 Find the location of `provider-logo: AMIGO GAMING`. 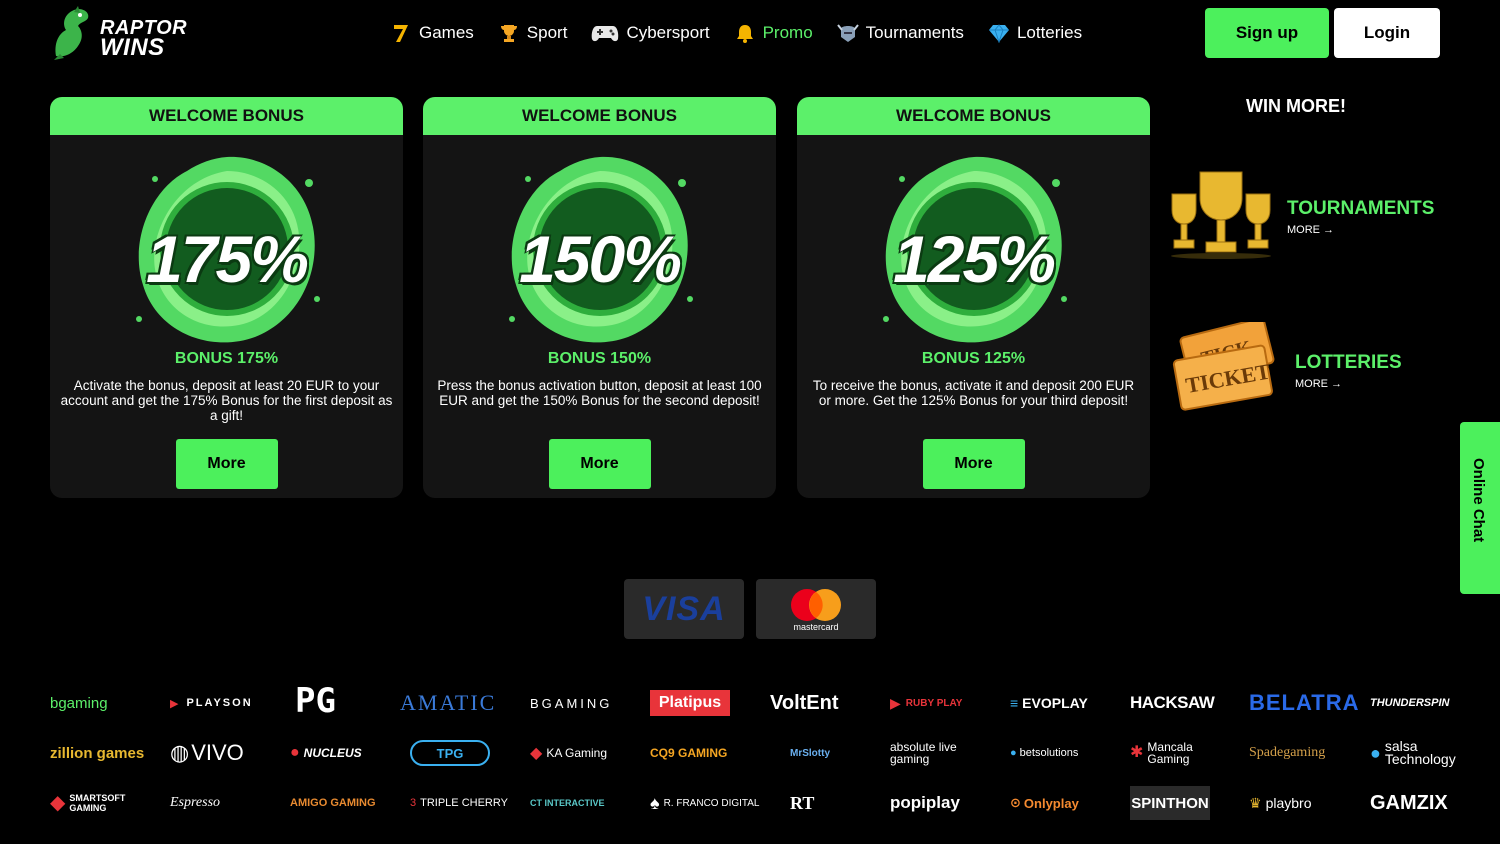

provider-logo: AMIGO GAMING is located at coordinates (340, 803).